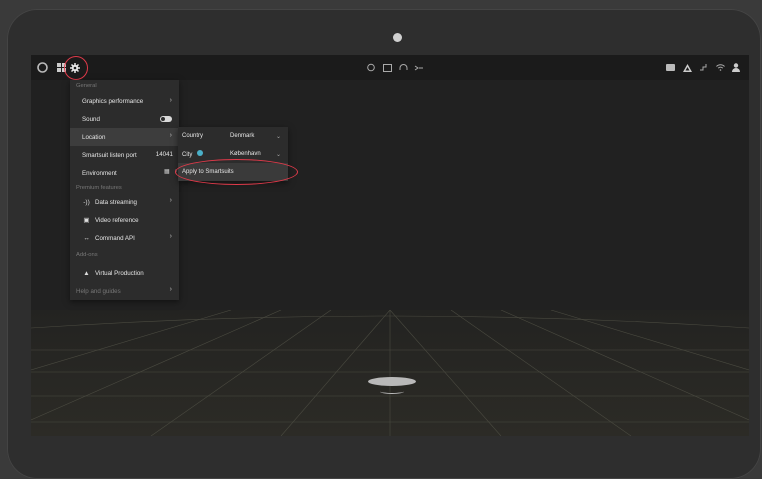 The image size is (762, 479). What do you see at coordinates (242, 136) in the screenshot?
I see `country-select: Denmark` at bounding box center [242, 136].